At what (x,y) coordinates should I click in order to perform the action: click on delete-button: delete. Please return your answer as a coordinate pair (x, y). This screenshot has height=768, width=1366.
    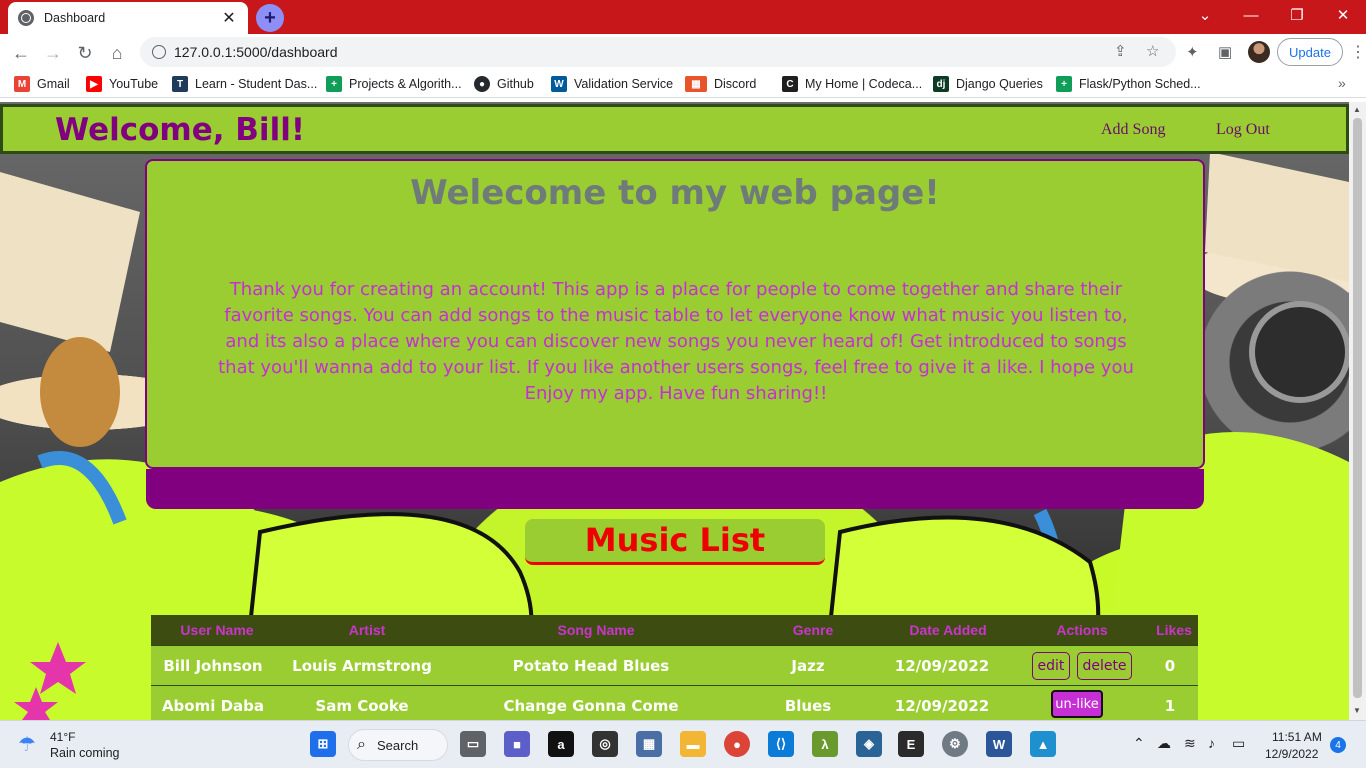
    Looking at the image, I should click on (1104, 666).